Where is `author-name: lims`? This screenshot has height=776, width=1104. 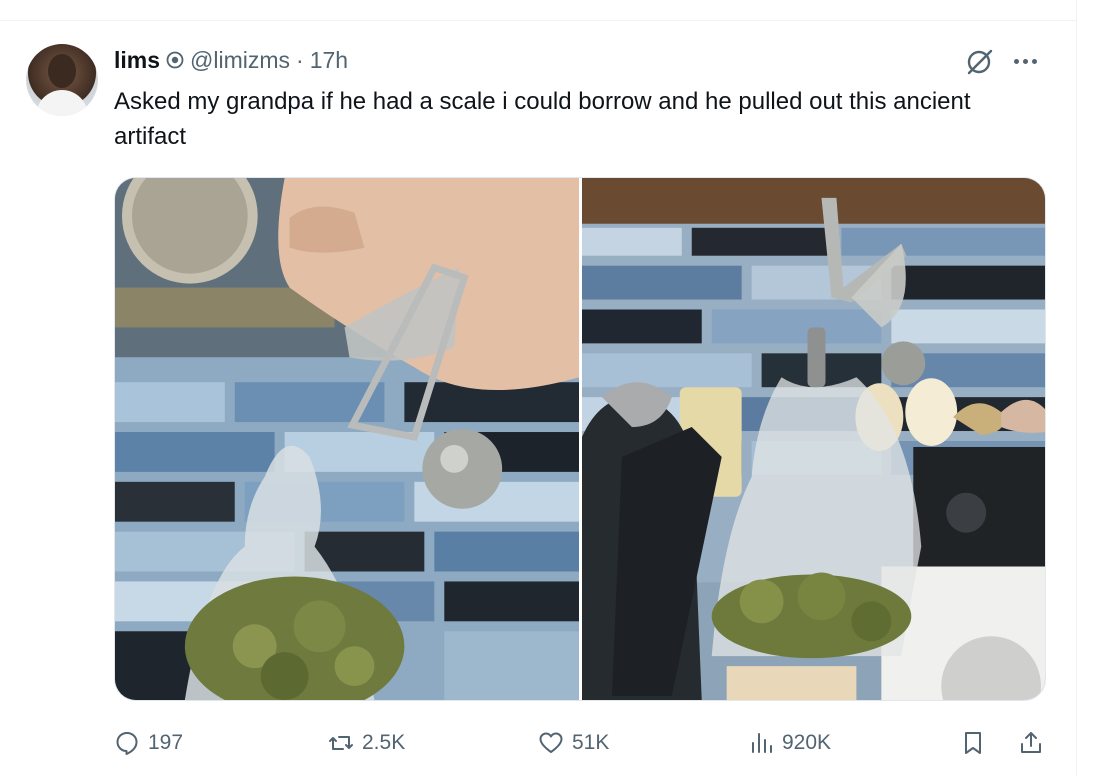 author-name: lims is located at coordinates (137, 60).